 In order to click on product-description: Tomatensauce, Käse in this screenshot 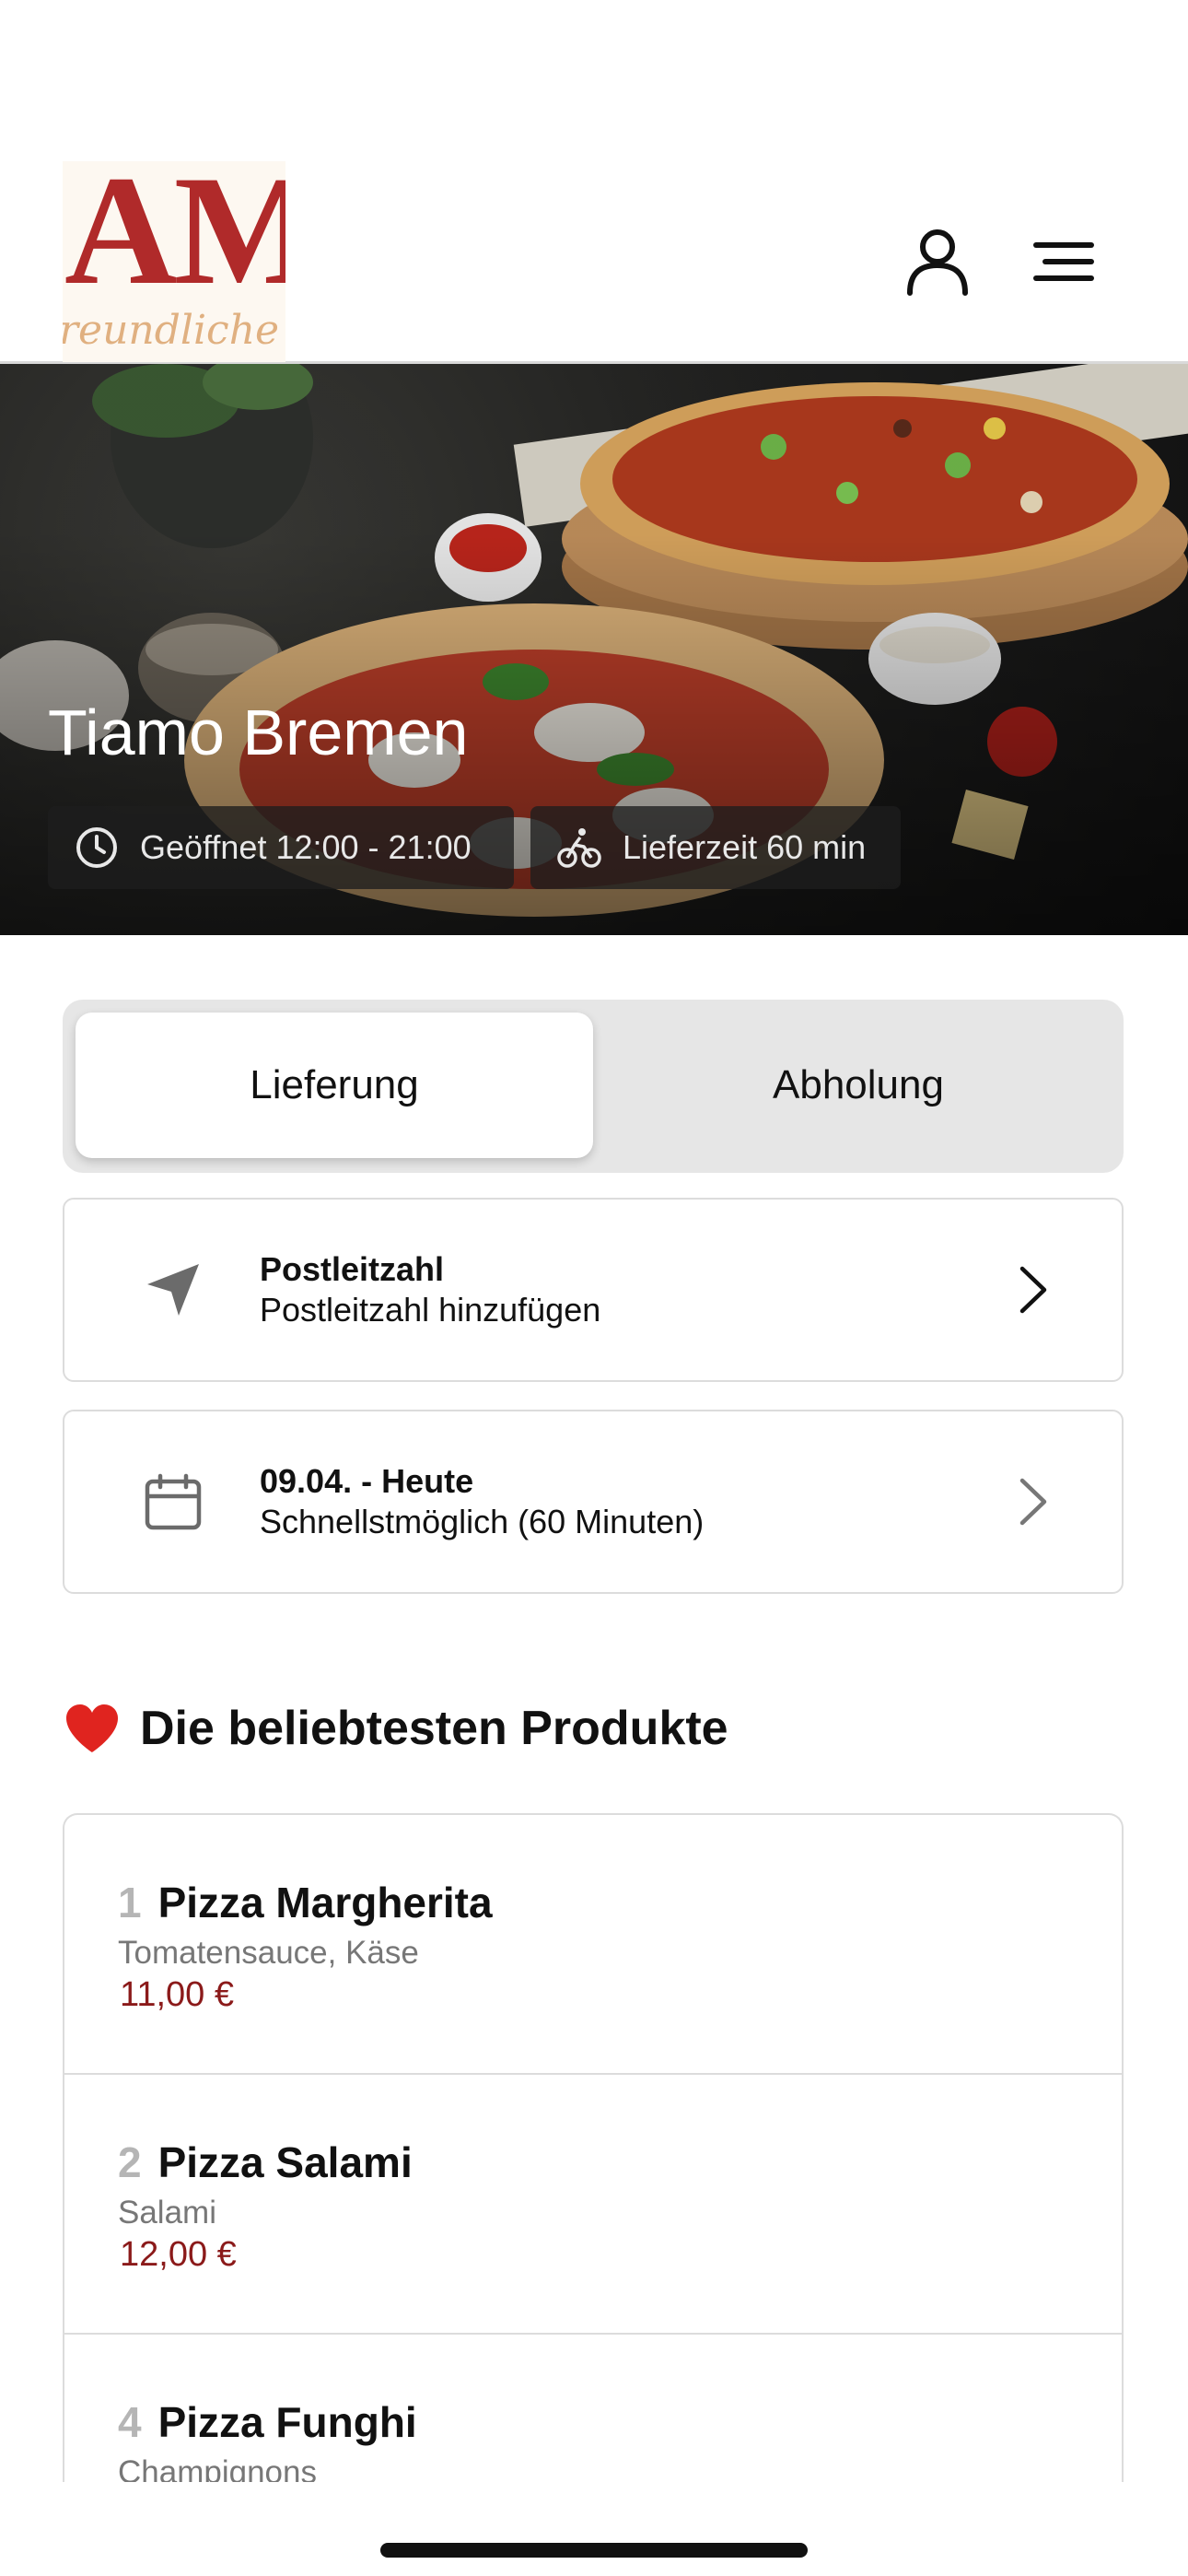, I will do `click(268, 1953)`.